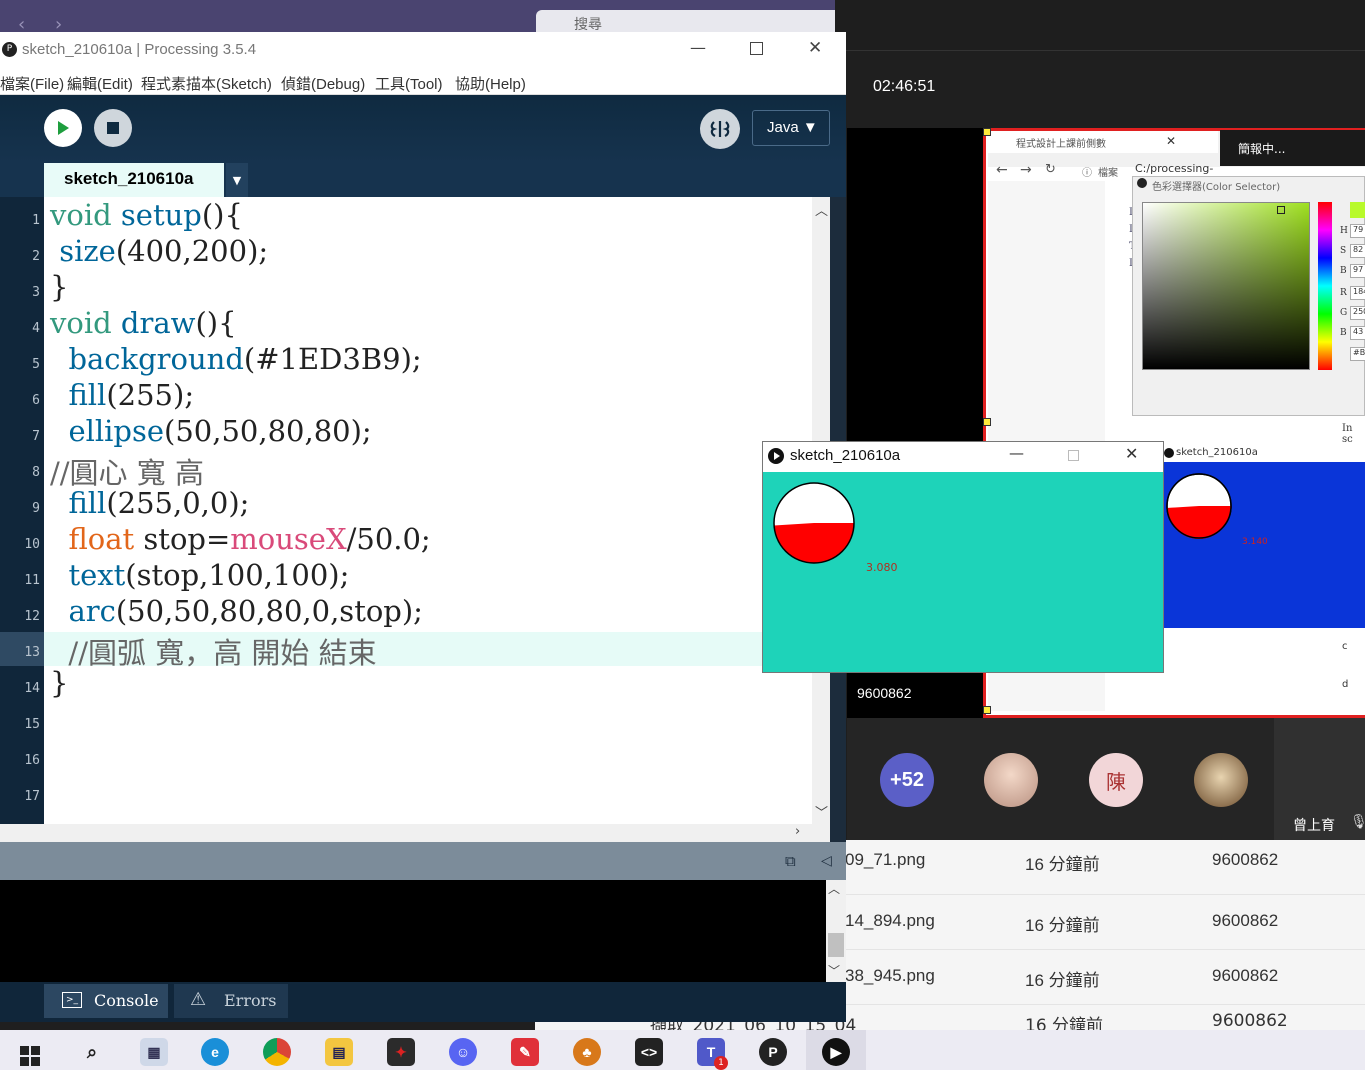 The width and height of the screenshot is (1365, 1070). Describe the element at coordinates (1116, 780) in the screenshot. I see `participant-avatar: 陳` at that location.